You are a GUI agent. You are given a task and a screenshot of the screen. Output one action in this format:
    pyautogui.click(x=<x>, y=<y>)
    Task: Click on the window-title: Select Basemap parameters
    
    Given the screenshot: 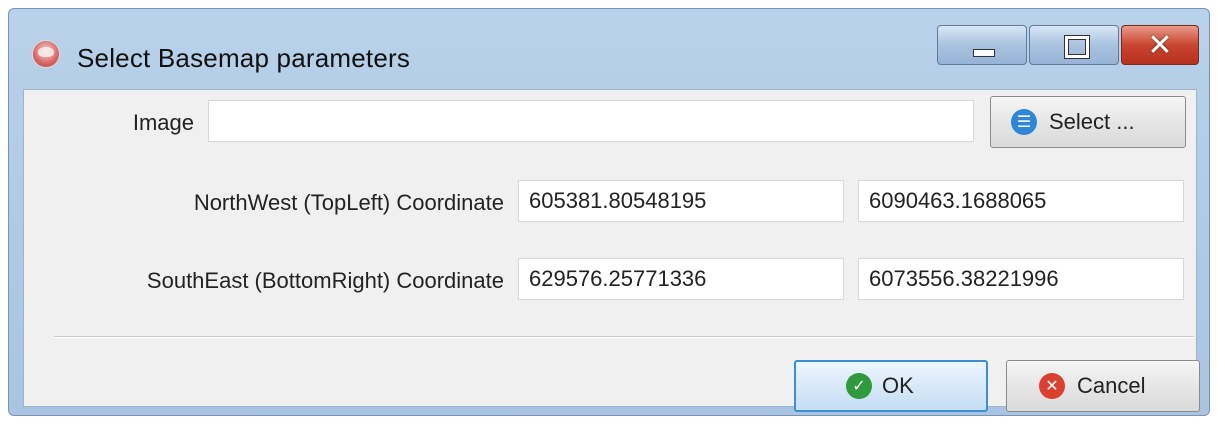 What is the action you would take?
    pyautogui.click(x=244, y=58)
    